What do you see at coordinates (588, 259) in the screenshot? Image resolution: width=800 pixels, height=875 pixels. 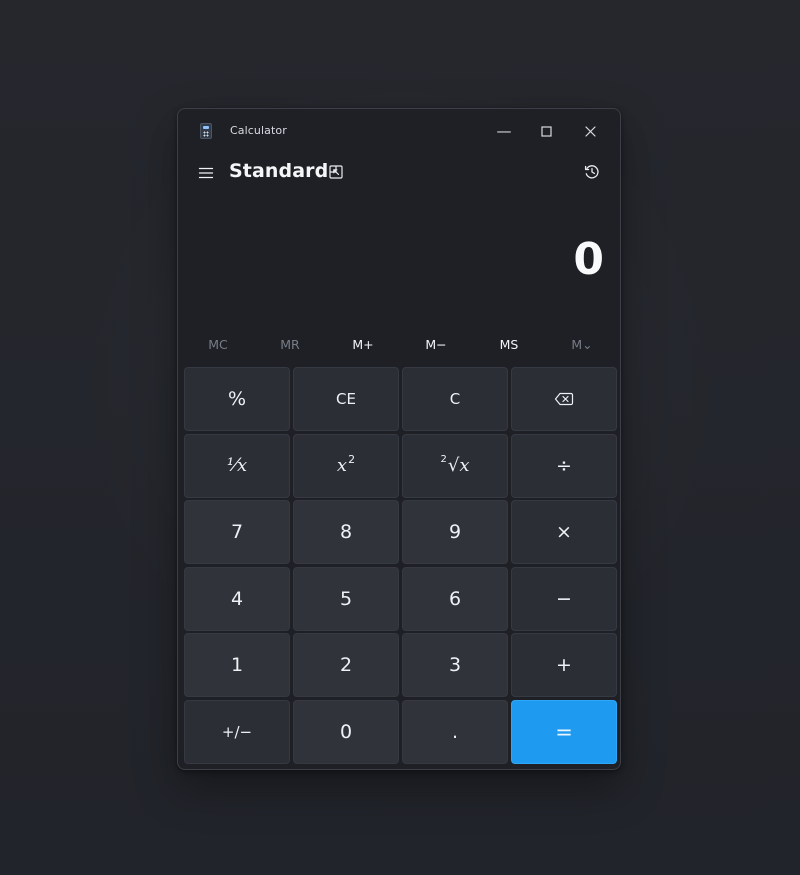 I see `result-display: 0` at bounding box center [588, 259].